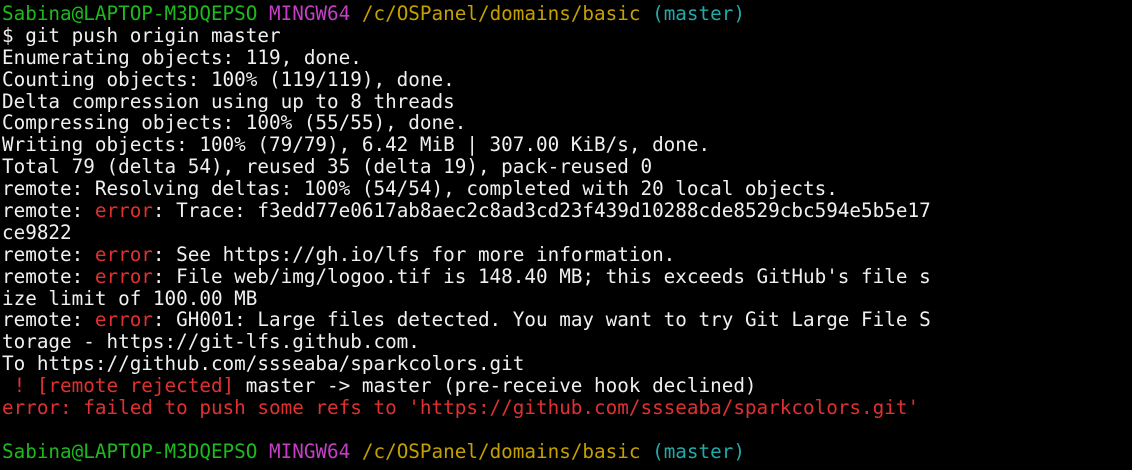 Image resolution: width=1132 pixels, height=470 pixels. I want to click on output-line: Enumerating objects: 119, done., so click(182, 57).